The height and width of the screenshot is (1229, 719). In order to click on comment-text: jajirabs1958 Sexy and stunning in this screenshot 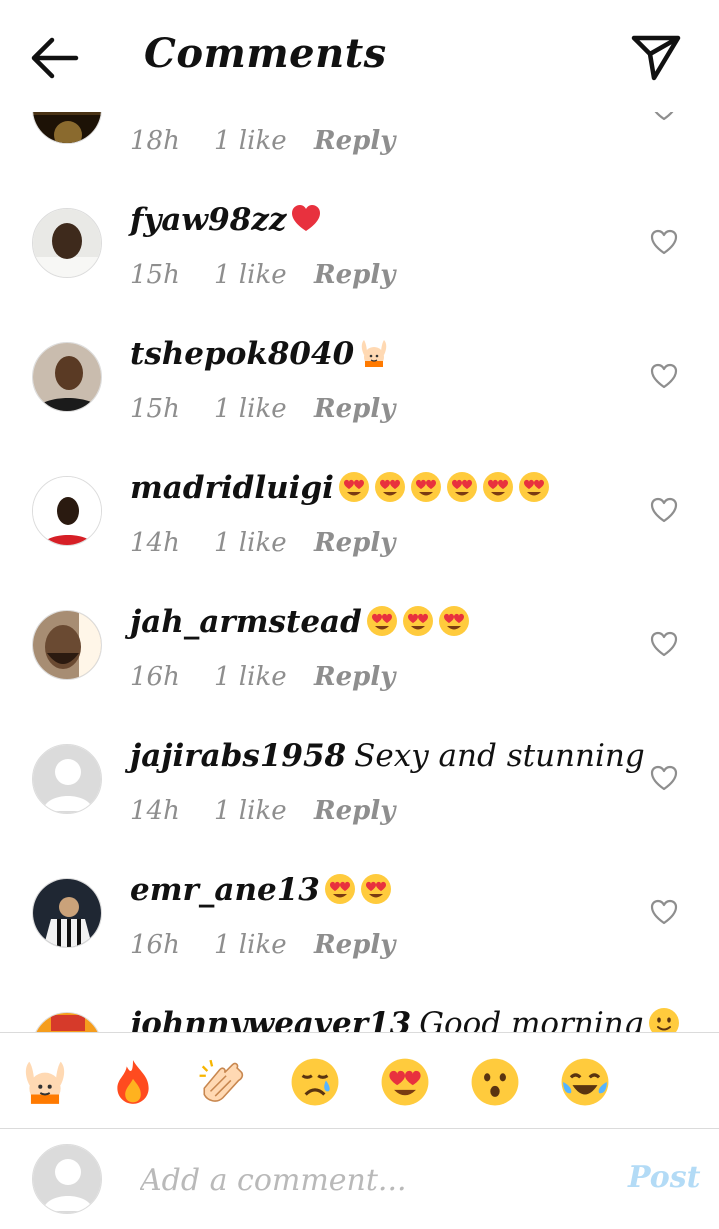, I will do `click(387, 756)`.